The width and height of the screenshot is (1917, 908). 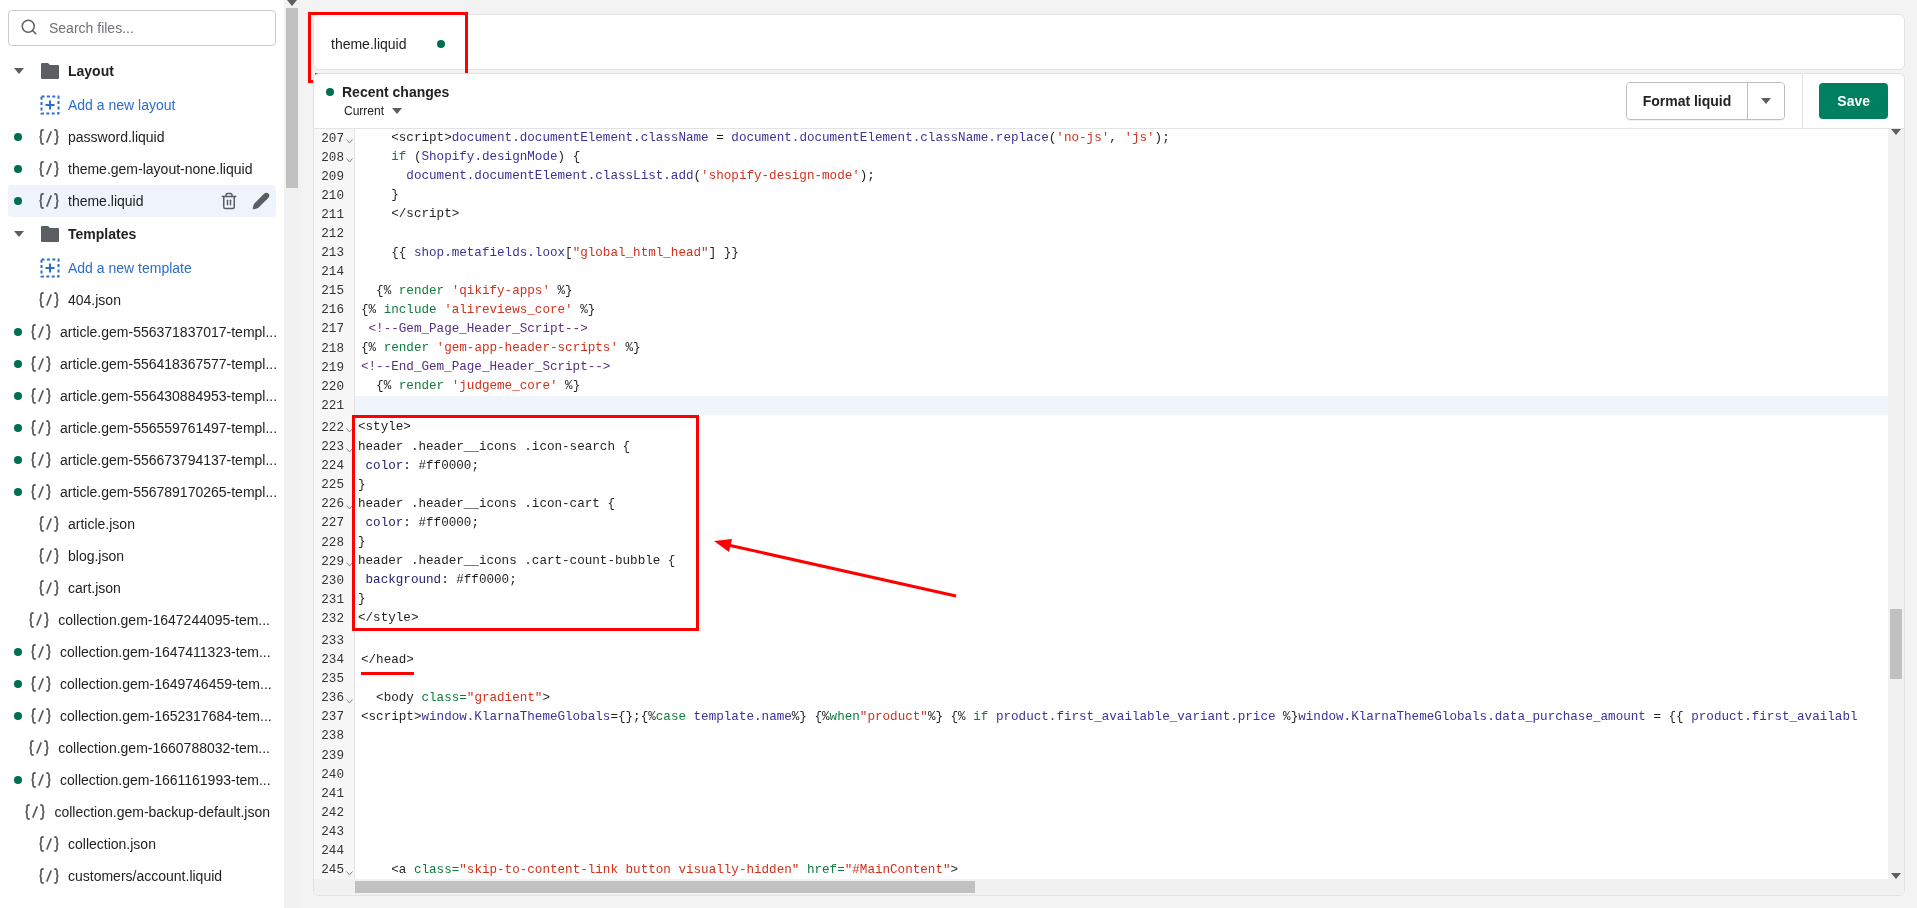 I want to click on add-link: Add a new layout, so click(x=142, y=104).